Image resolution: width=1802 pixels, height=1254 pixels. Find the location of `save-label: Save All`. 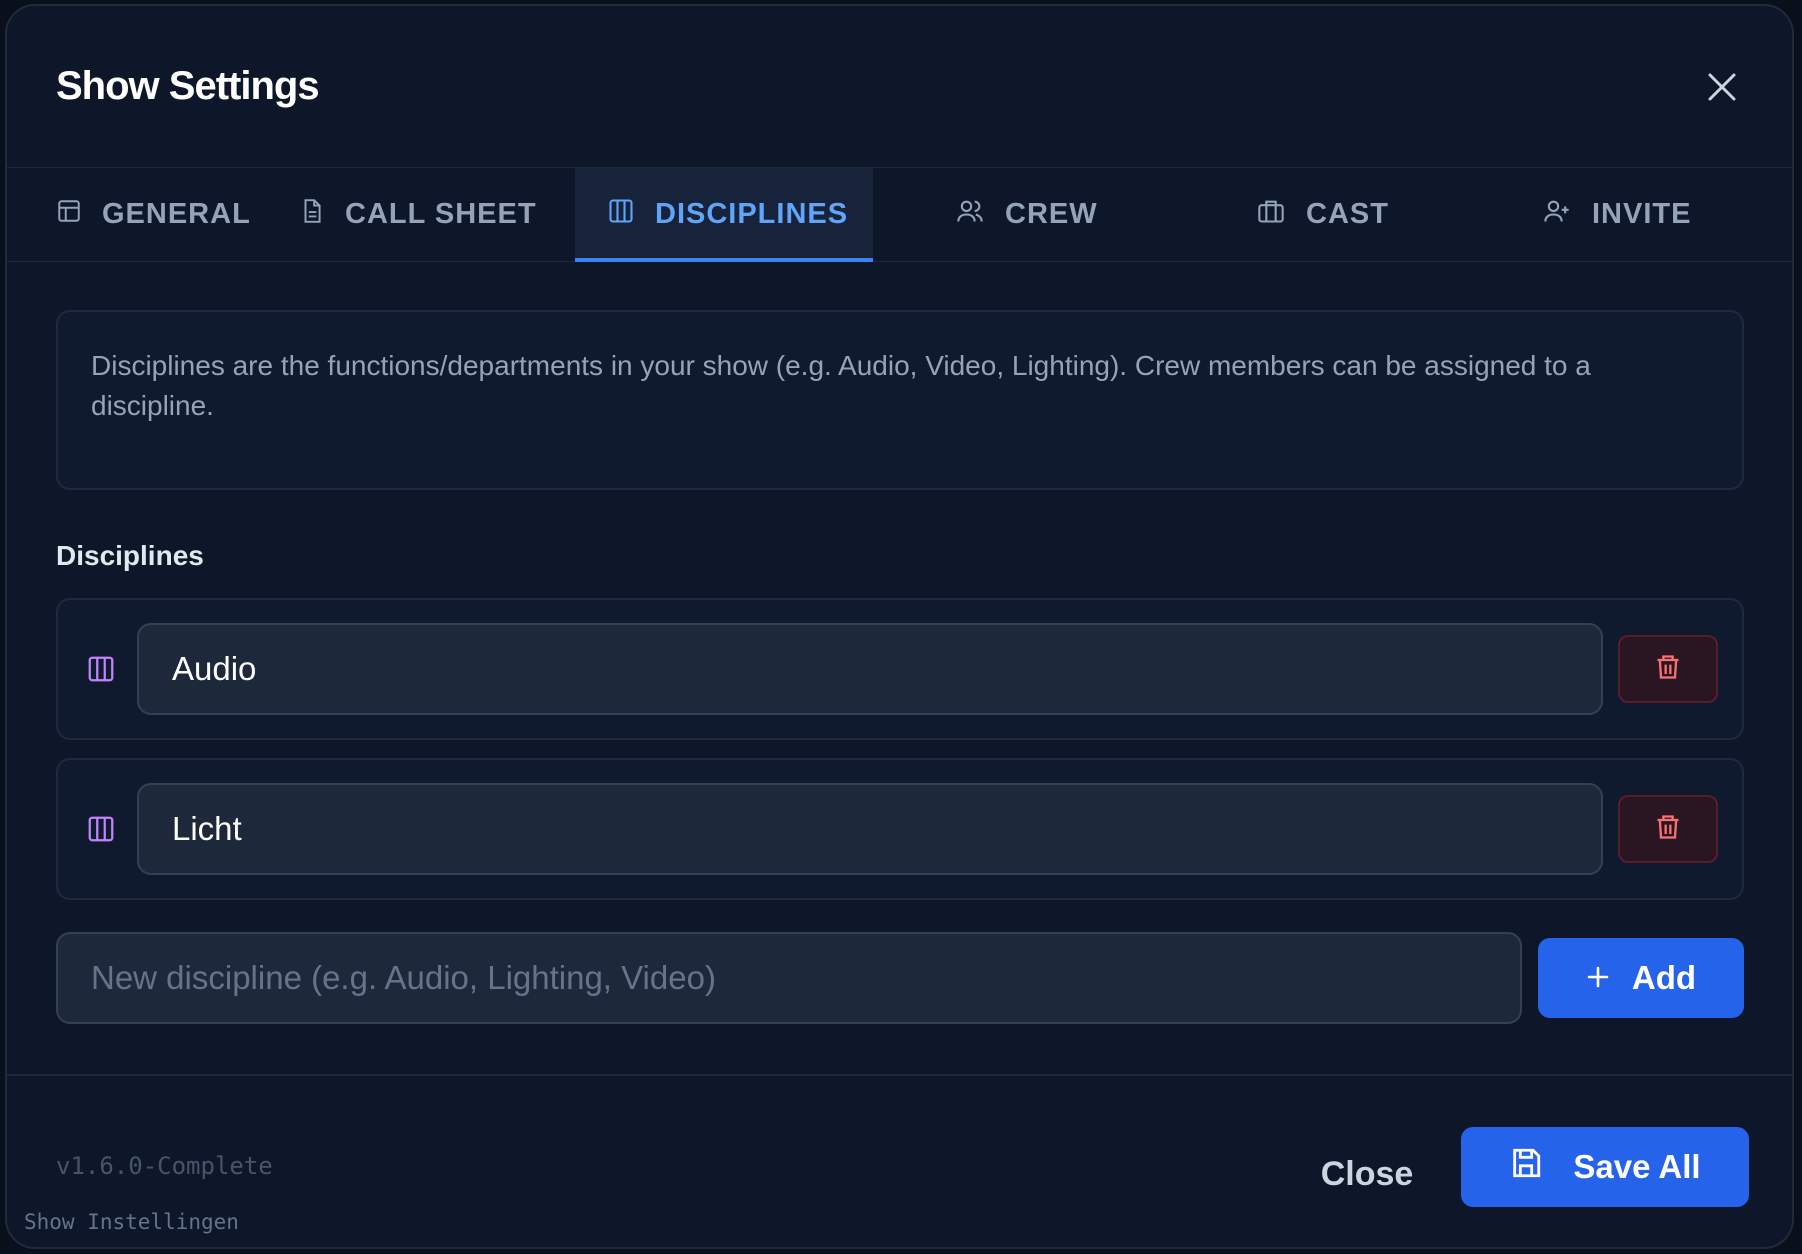

save-label: Save All is located at coordinates (1637, 1166).